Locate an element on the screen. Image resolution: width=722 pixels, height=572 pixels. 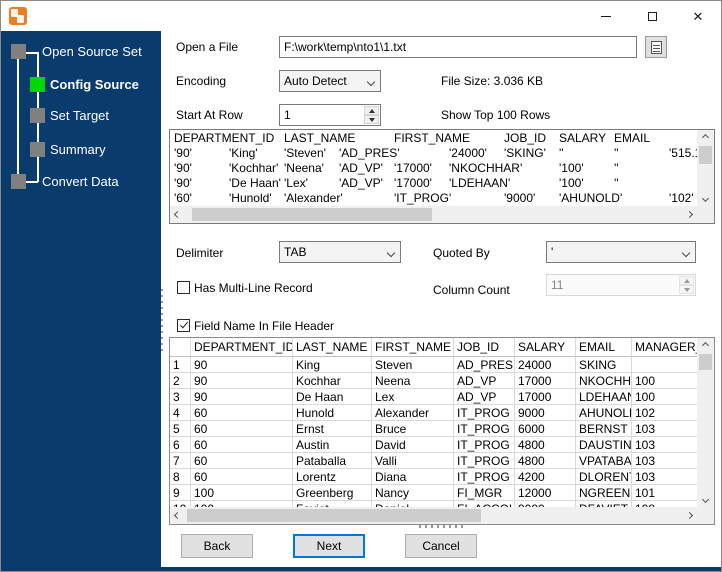
column-count-stepper: 11 is located at coordinates (621, 285).